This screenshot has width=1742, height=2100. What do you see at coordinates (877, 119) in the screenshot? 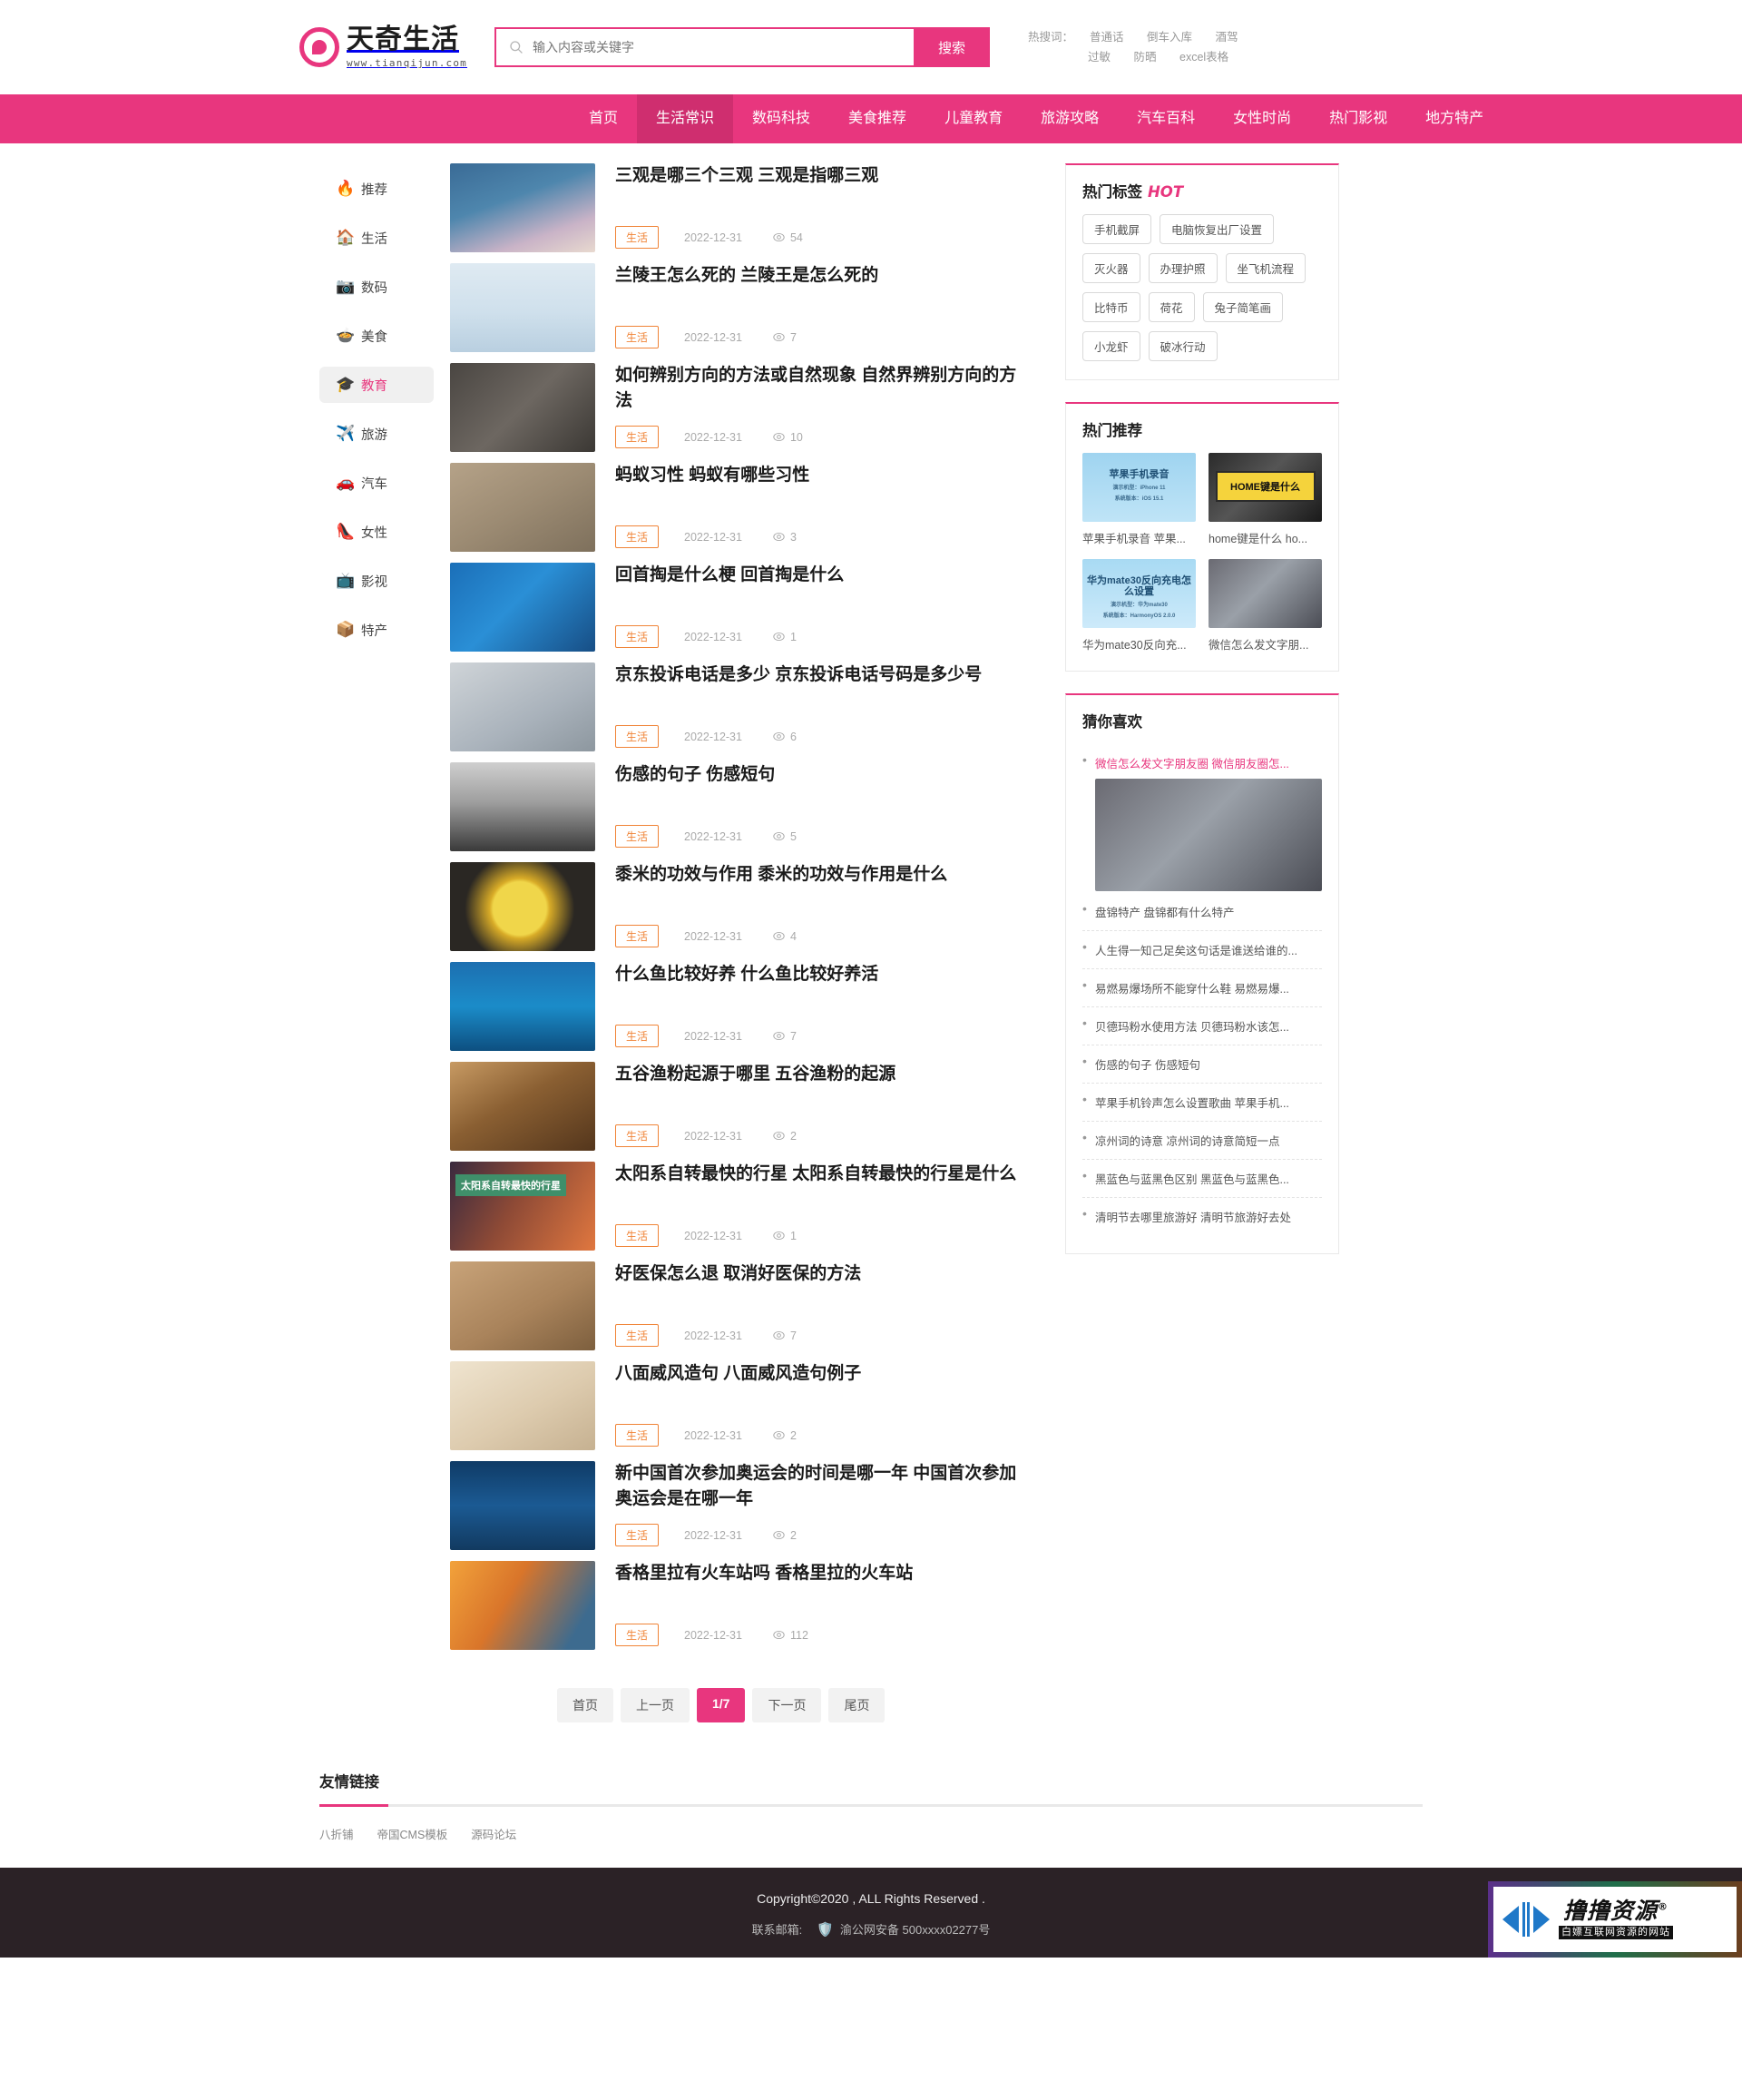
I see `nav-item-3: 美食推荐` at bounding box center [877, 119].